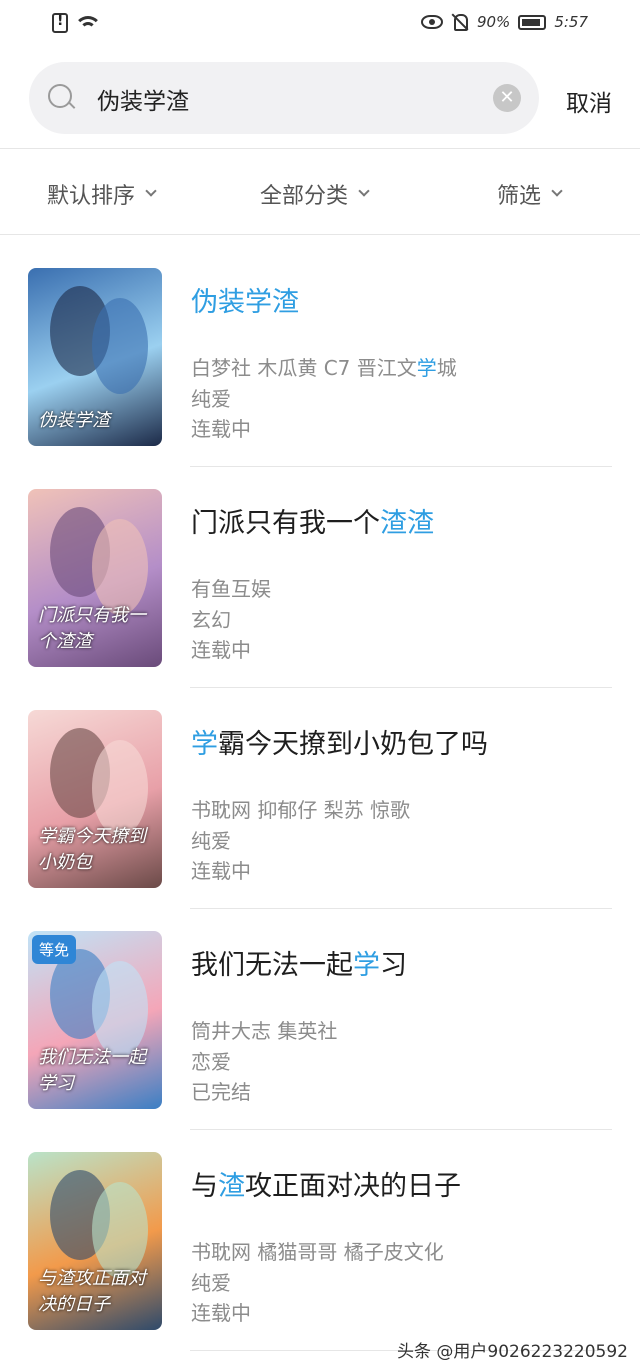 This screenshot has height=1370, width=640. What do you see at coordinates (92, 1291) in the screenshot?
I see `cover-title-art: 与渣攻正面对决的日子` at bounding box center [92, 1291].